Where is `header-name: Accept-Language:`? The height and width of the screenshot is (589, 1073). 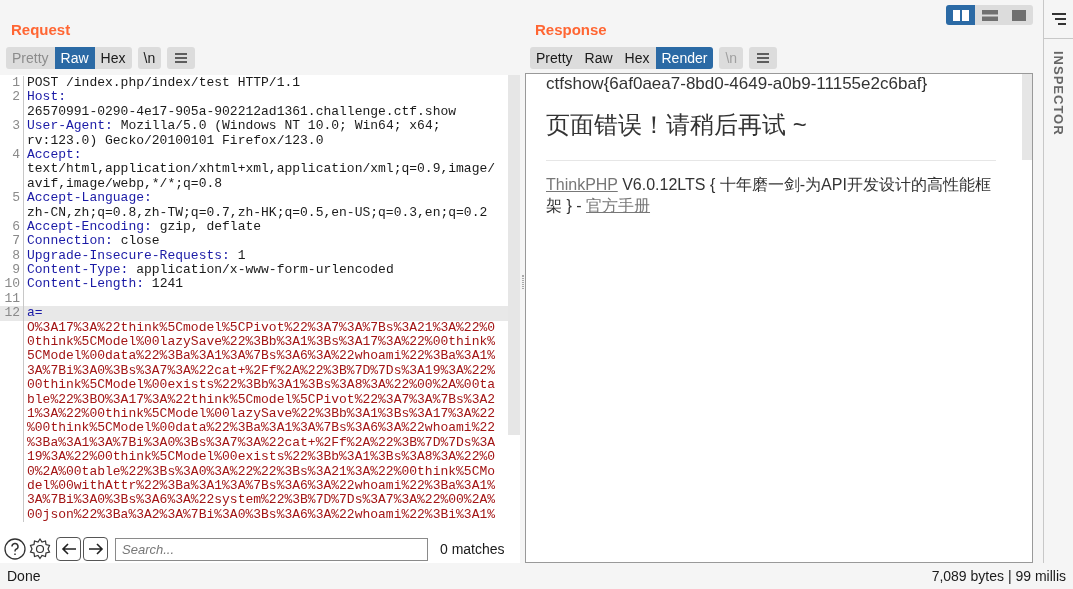
header-name: Accept-Language: is located at coordinates (89, 198).